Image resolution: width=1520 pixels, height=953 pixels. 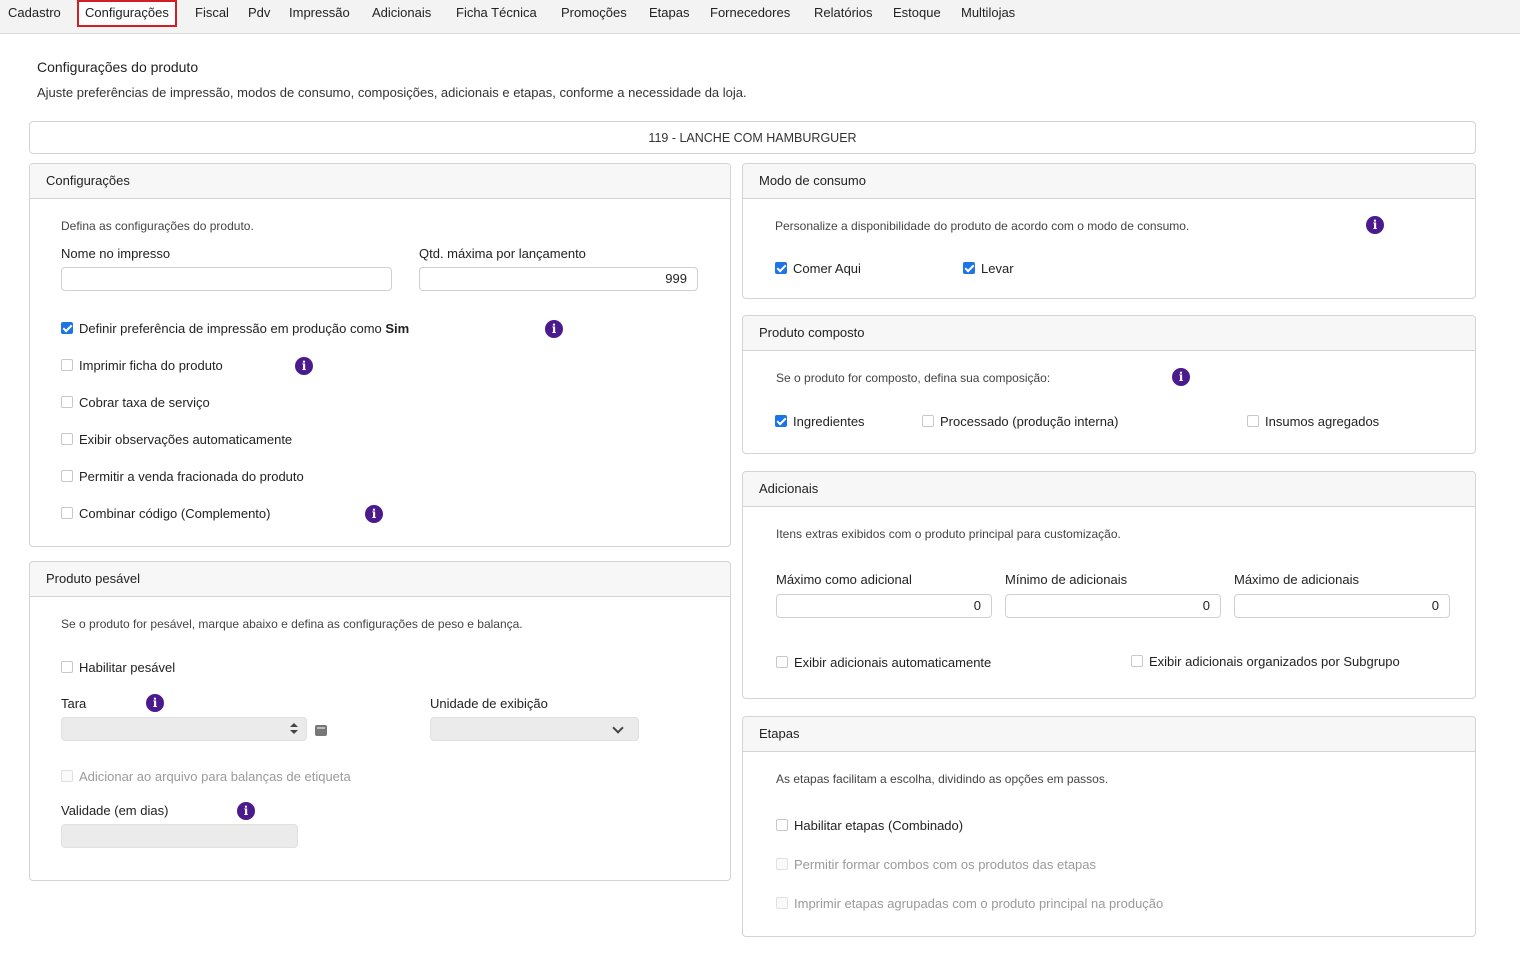 I want to click on addons-by-subgroup-checkbox, so click(x=1137, y=661).